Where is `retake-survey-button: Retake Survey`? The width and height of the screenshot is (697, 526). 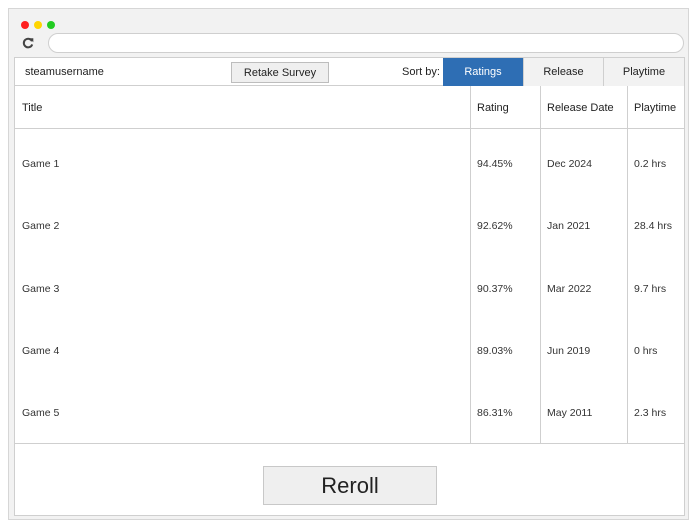 retake-survey-button: Retake Survey is located at coordinates (280, 72).